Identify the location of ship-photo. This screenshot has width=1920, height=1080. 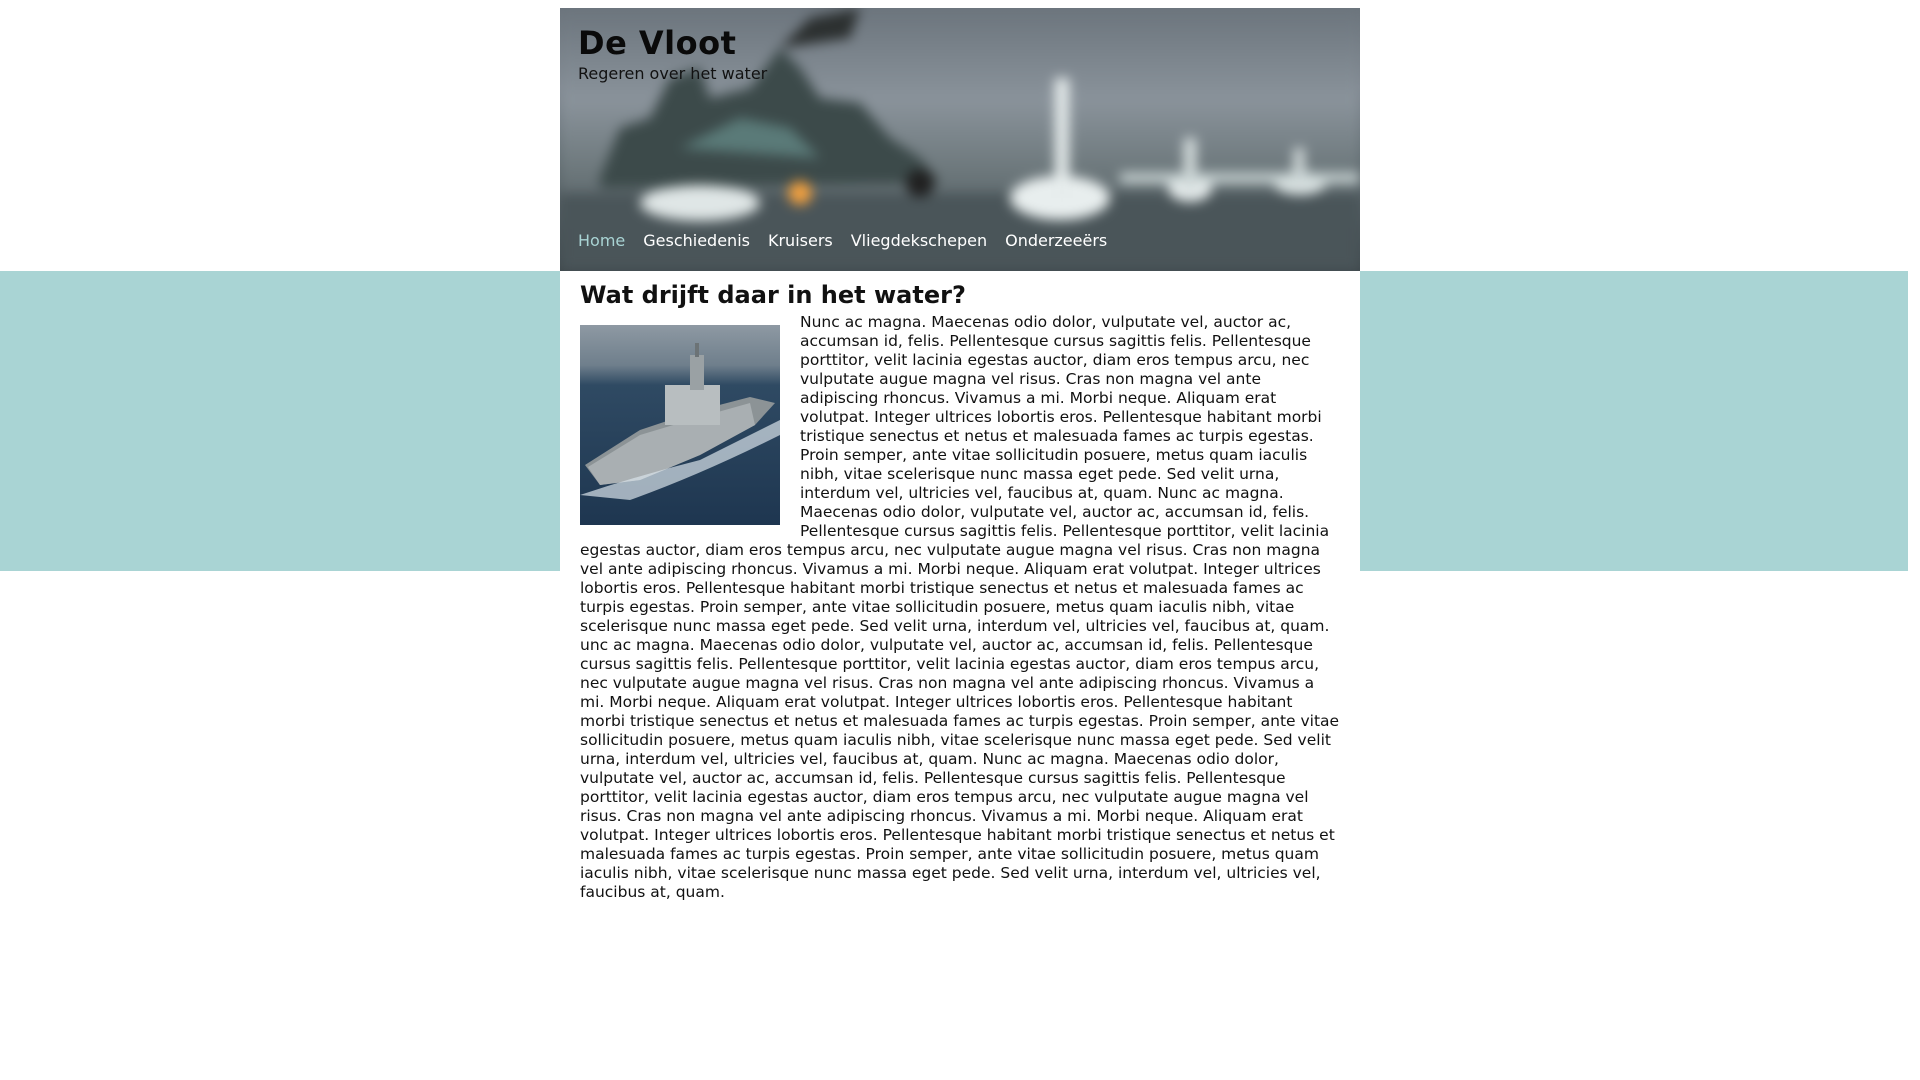
(680, 425).